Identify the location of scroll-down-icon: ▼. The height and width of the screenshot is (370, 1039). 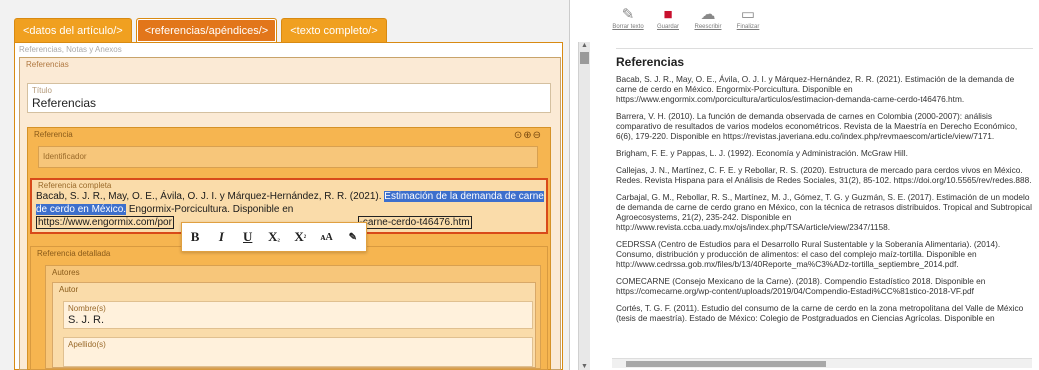
(584, 366).